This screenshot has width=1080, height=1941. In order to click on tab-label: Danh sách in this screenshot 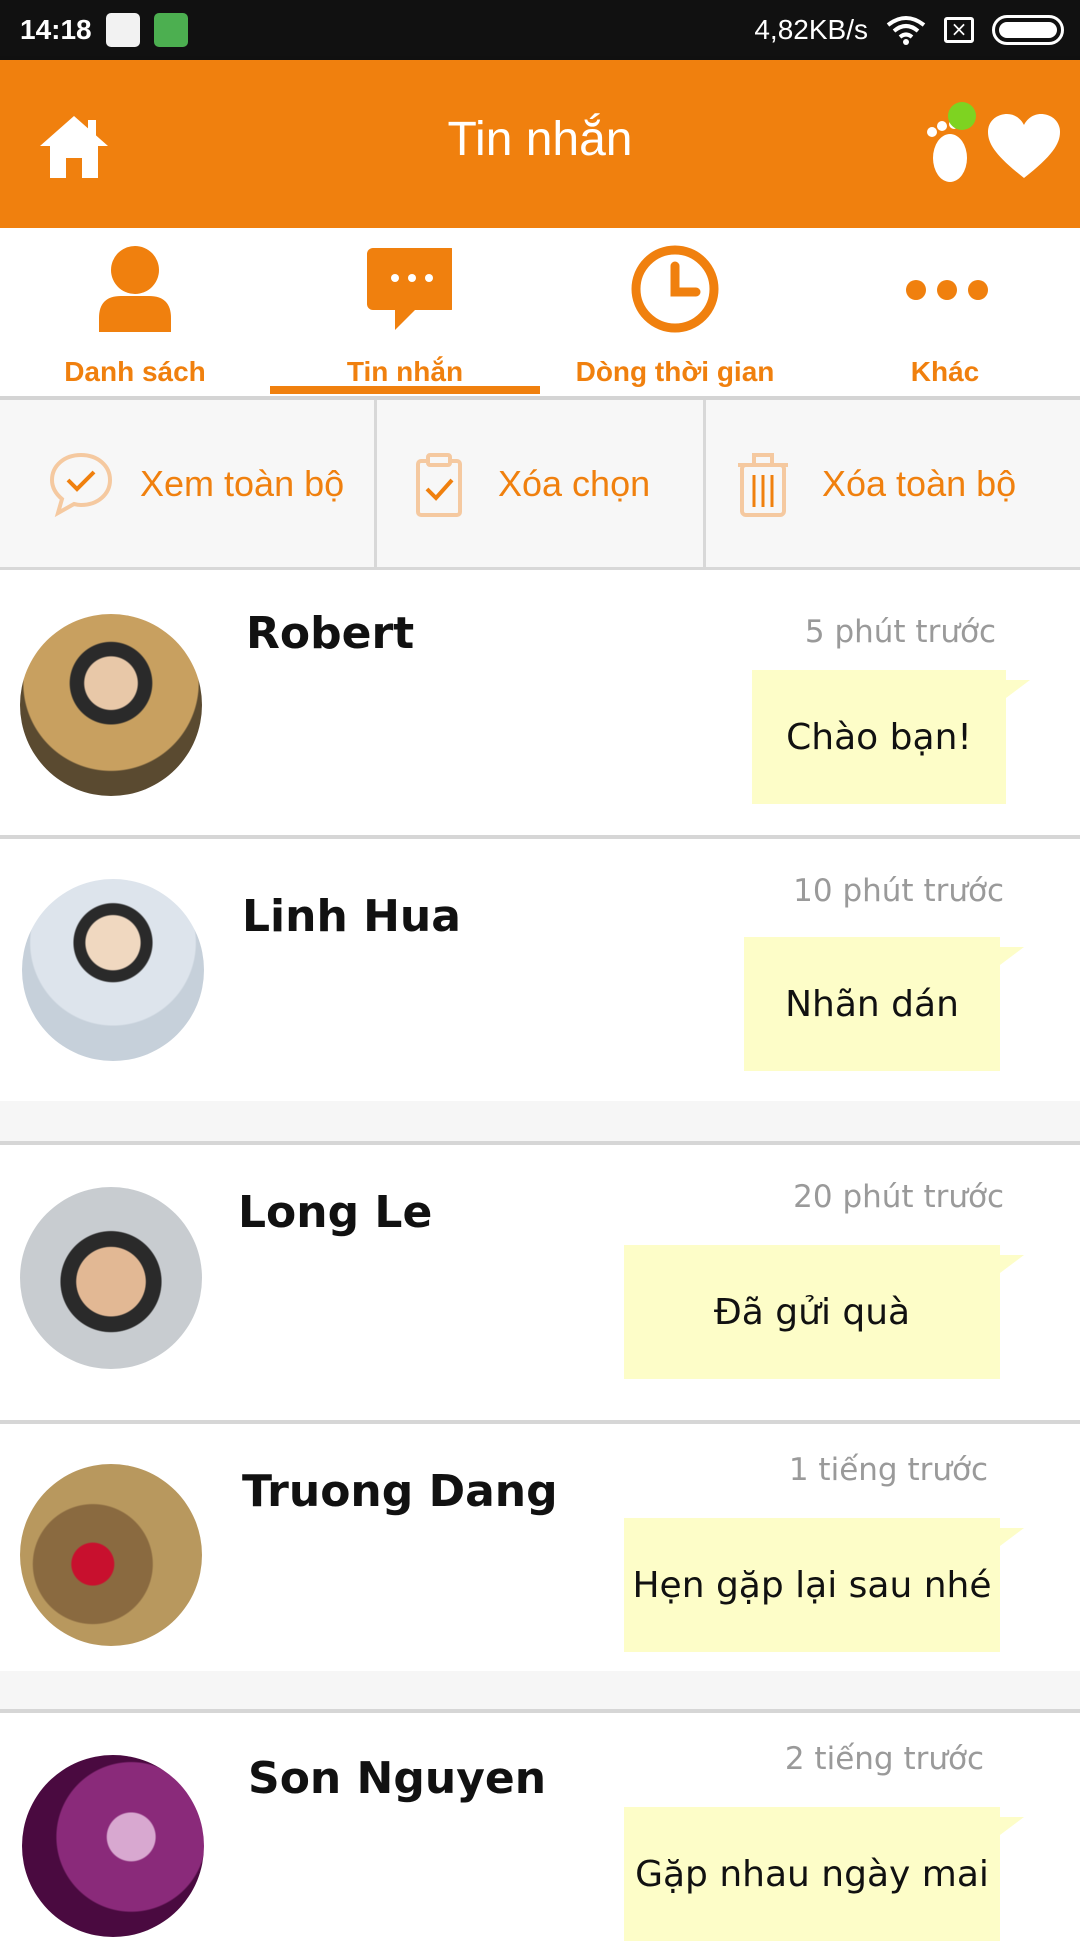, I will do `click(135, 371)`.